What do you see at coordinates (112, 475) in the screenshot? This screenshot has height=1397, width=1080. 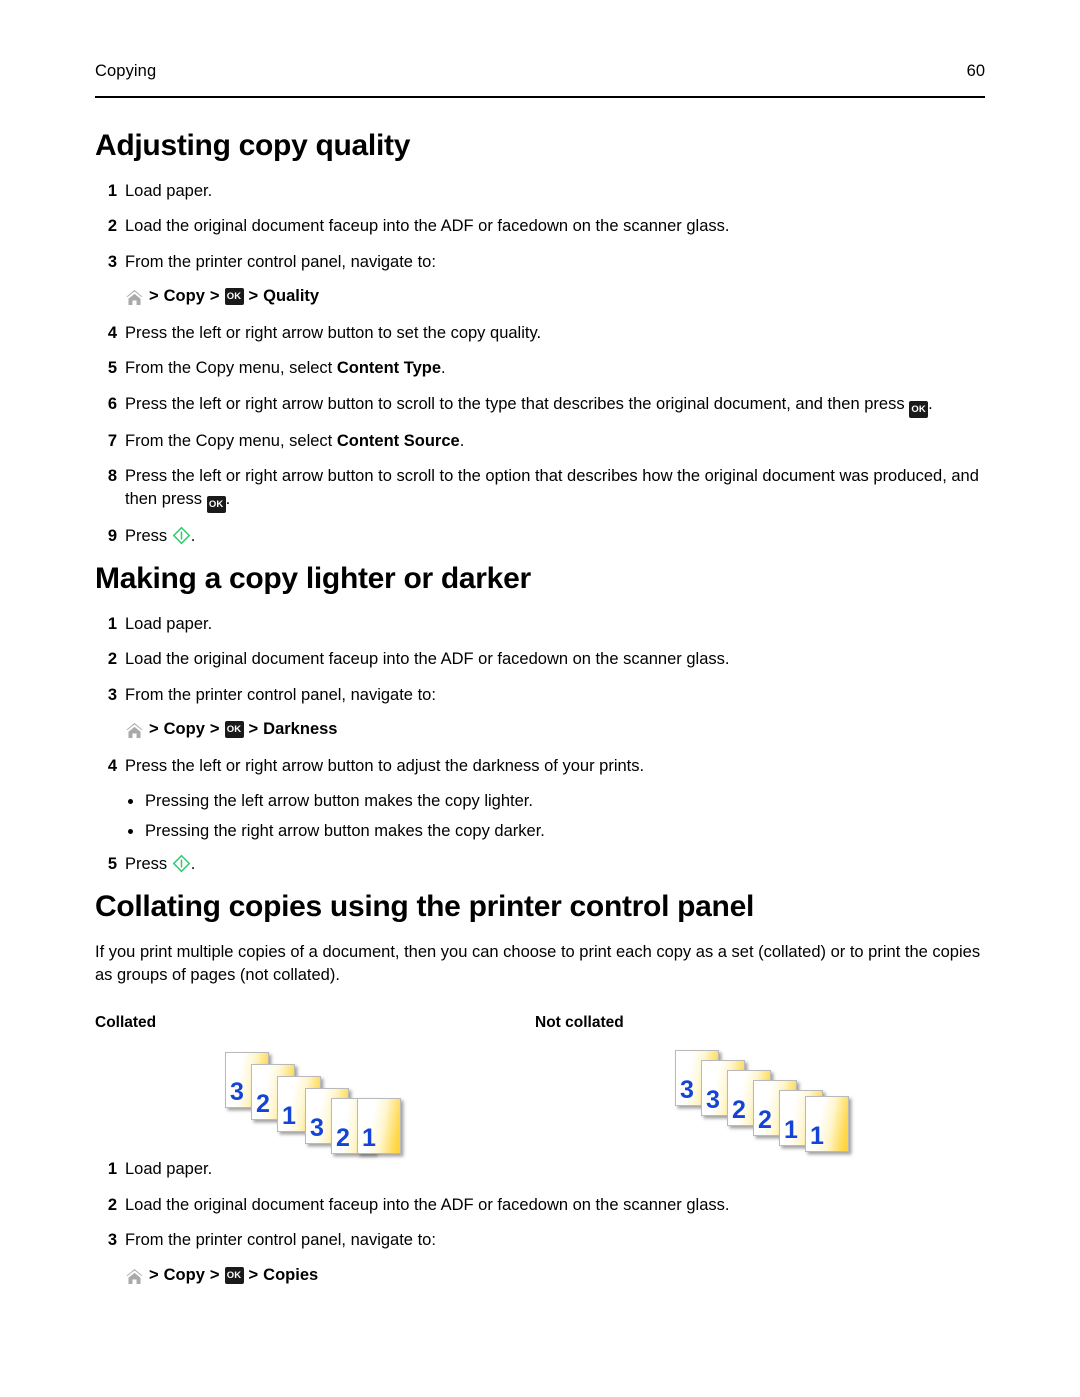 I see `step-number: 8` at bounding box center [112, 475].